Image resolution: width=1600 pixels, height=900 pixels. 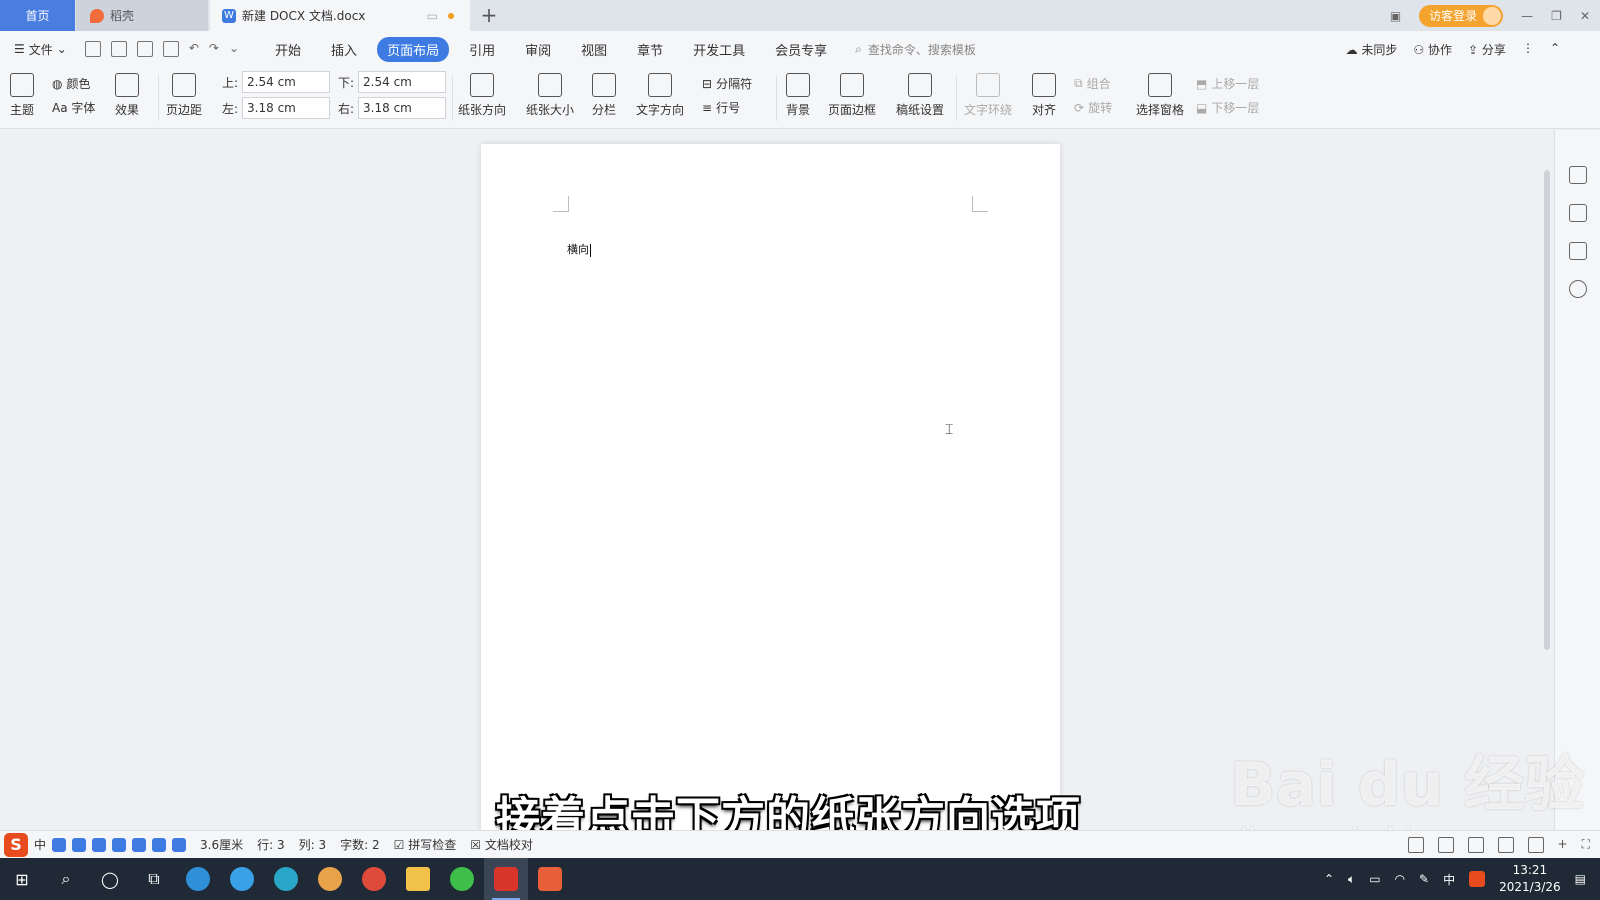 I want to click on tab-member: 会员专享, so click(x=801, y=49).